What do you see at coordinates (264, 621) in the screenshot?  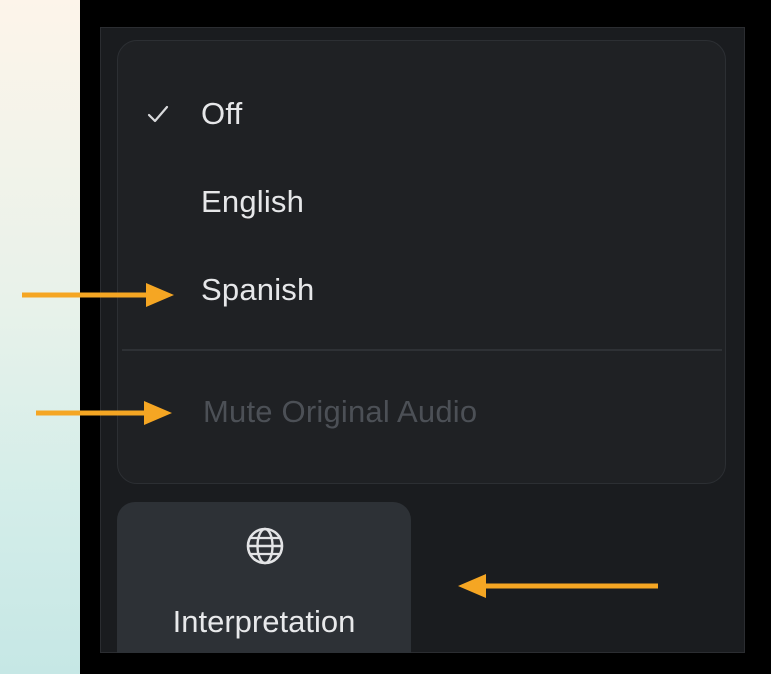 I see `interpretation-label: Interpretation` at bounding box center [264, 621].